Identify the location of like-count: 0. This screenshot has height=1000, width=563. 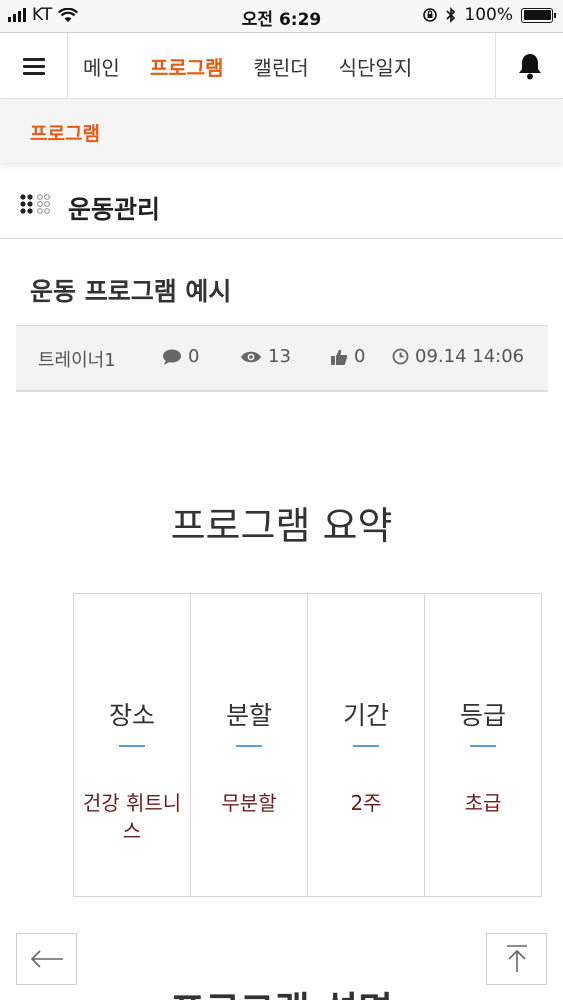
(360, 356).